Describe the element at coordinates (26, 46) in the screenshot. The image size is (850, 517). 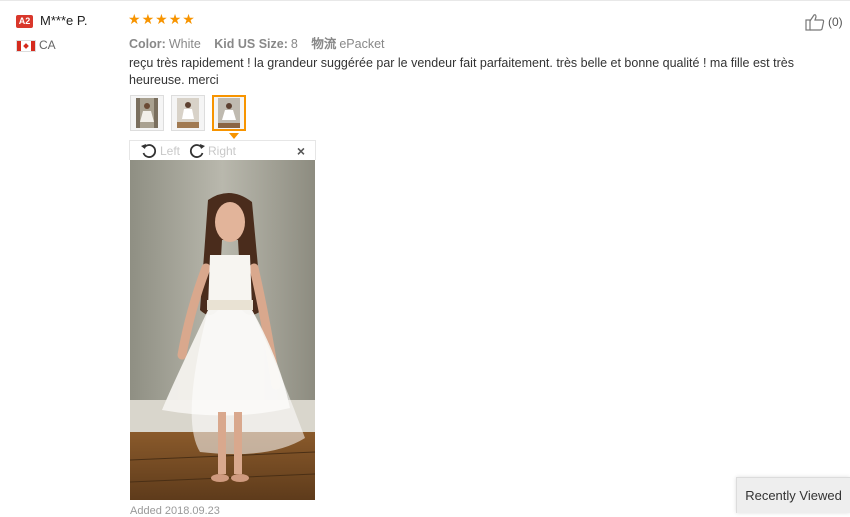
I see `canada-flag-icon` at that location.